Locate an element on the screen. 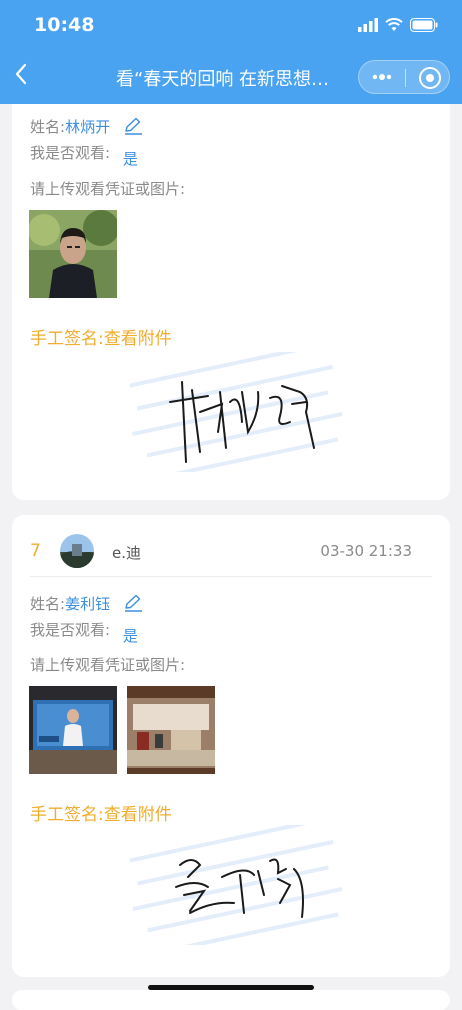 This screenshot has width=462, height=1010. signal-icon is located at coordinates (368, 25).